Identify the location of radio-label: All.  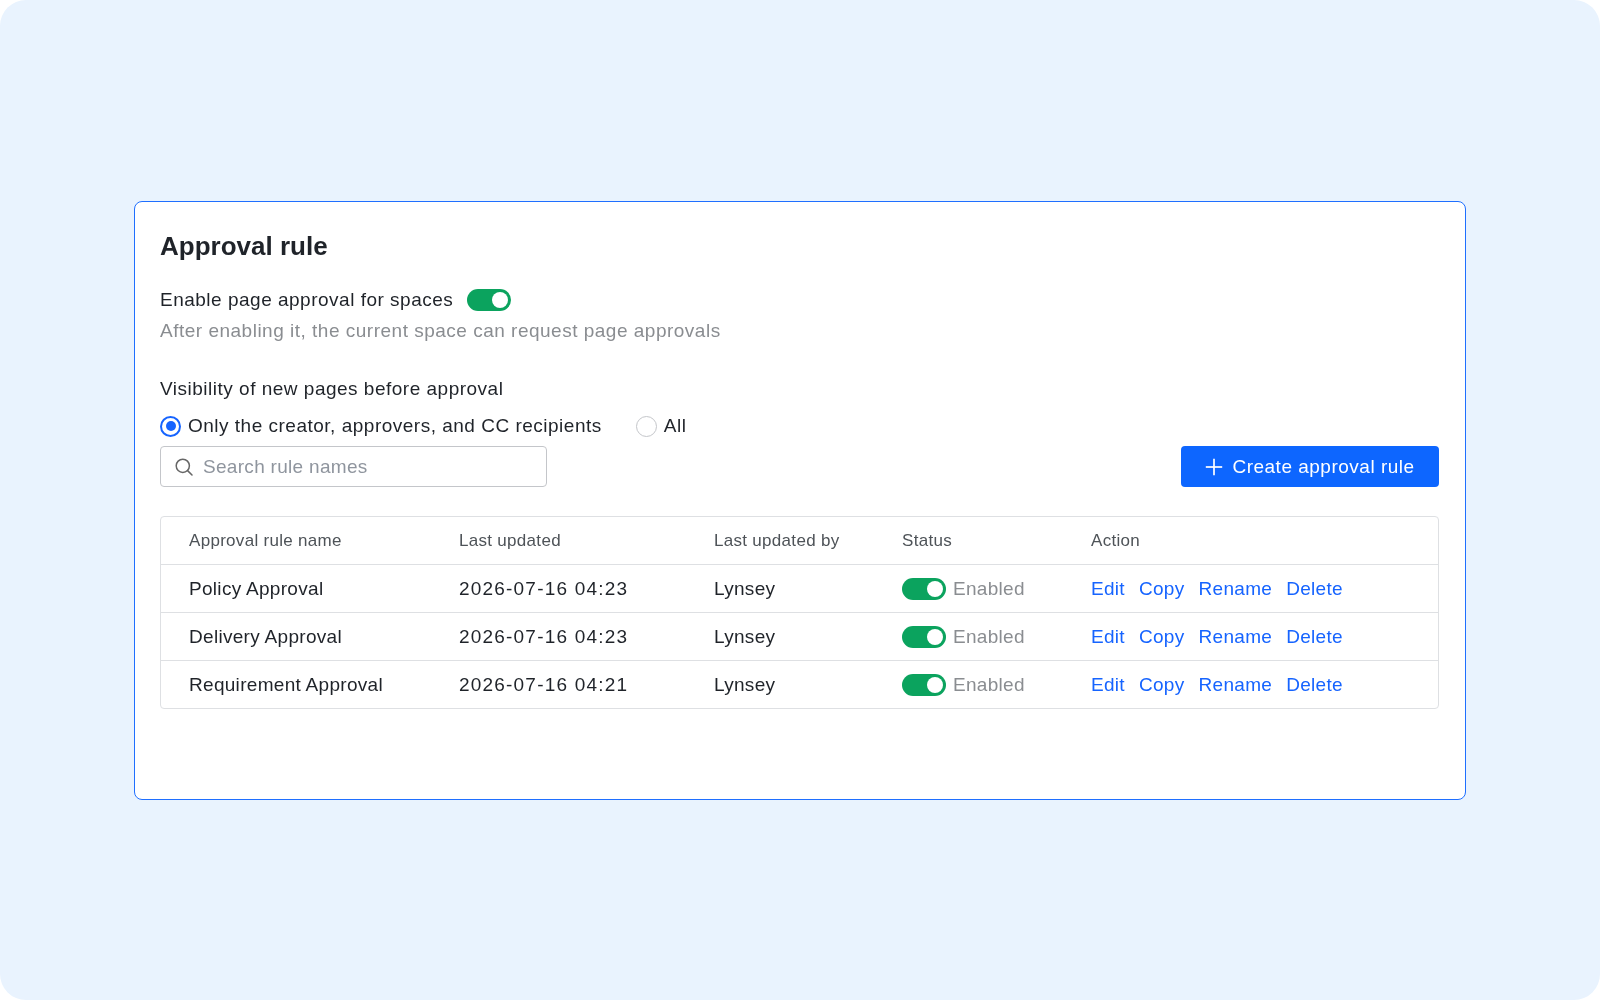
(675, 426).